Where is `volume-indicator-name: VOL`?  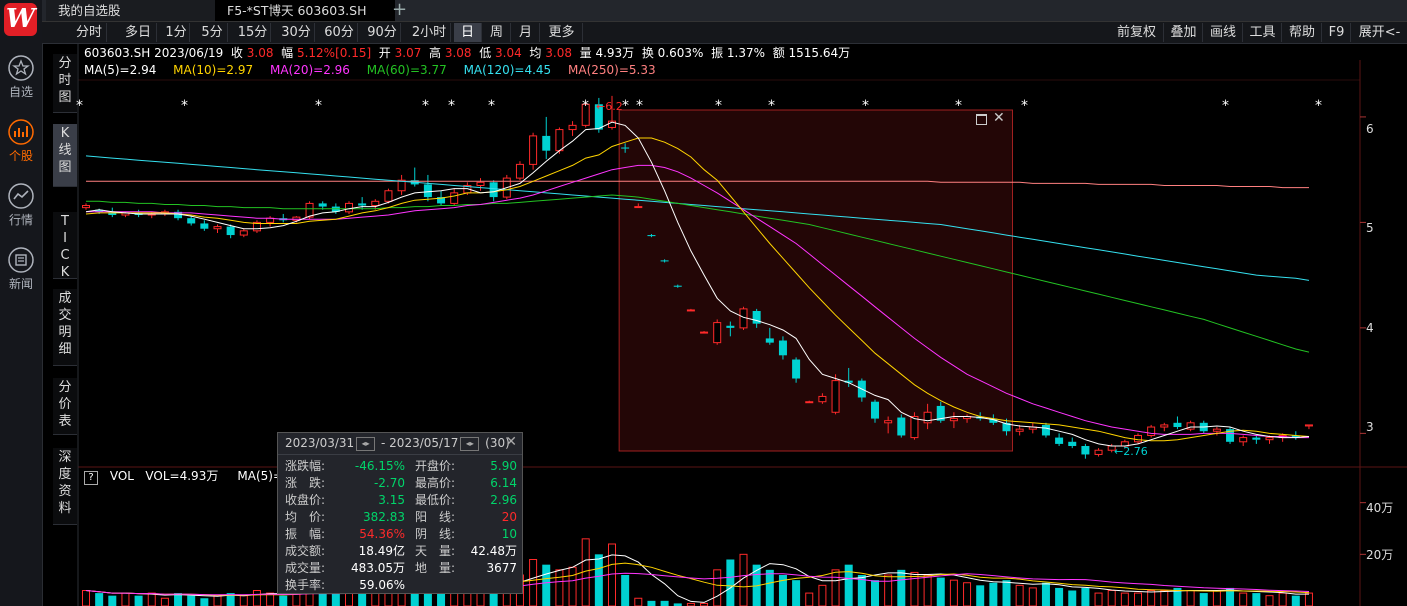
volume-indicator-name: VOL is located at coordinates (122, 476).